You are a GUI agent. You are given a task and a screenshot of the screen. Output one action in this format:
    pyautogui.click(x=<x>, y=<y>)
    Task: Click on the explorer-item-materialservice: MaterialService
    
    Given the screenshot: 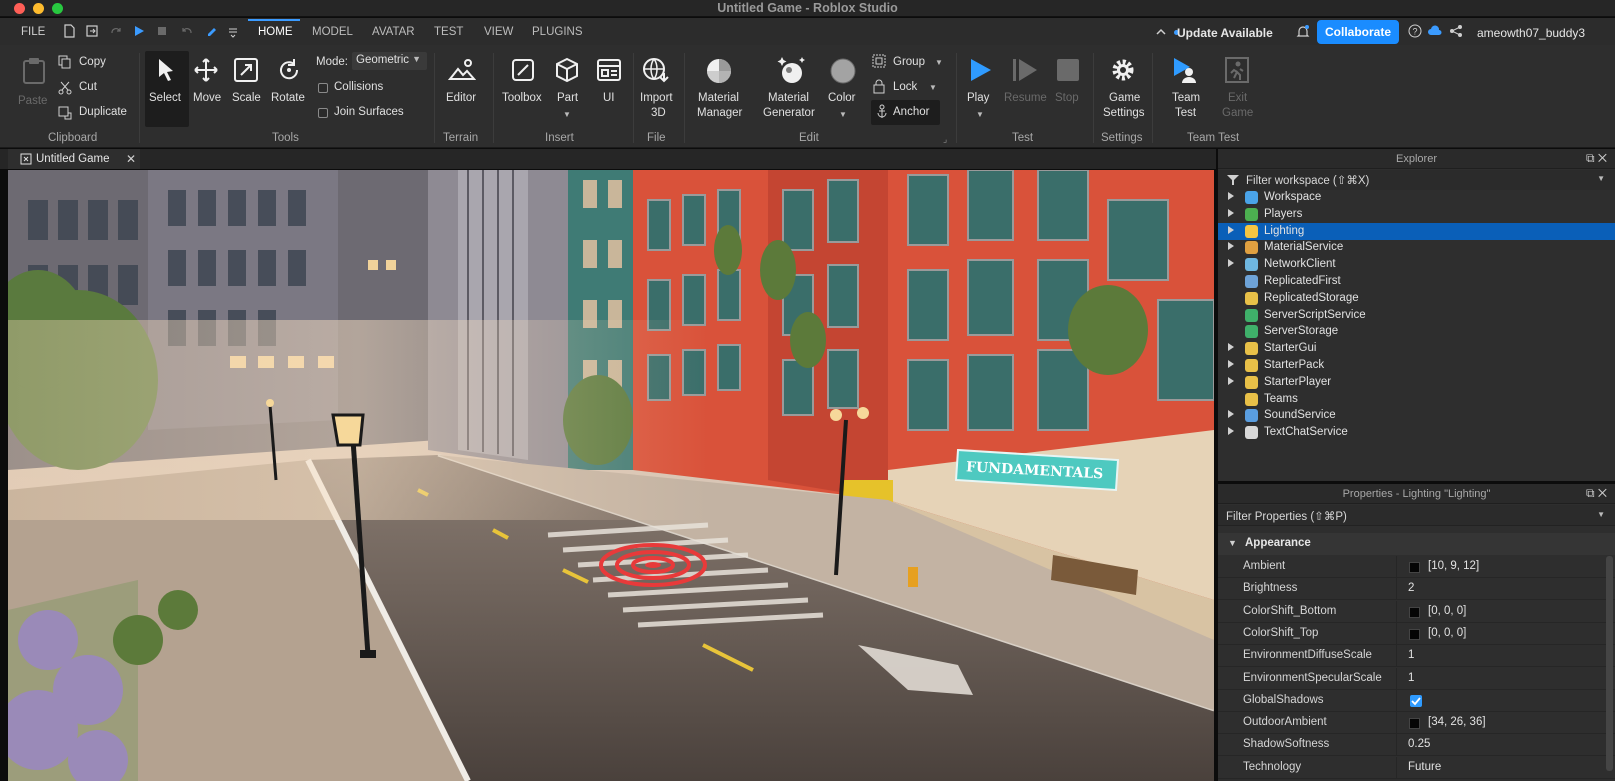 What is the action you would take?
    pyautogui.click(x=1416, y=247)
    